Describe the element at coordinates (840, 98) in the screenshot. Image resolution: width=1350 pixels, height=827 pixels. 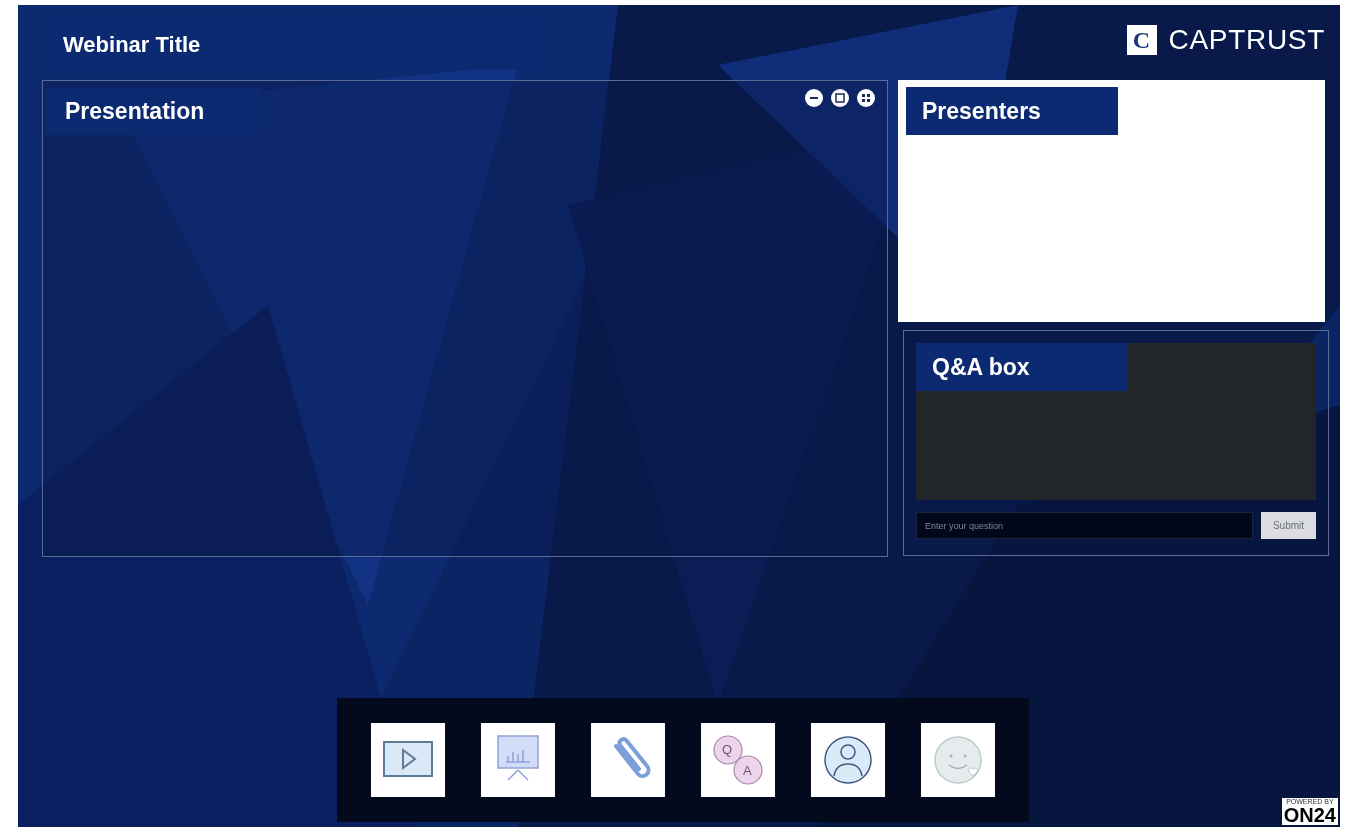
I see `restore-button` at that location.